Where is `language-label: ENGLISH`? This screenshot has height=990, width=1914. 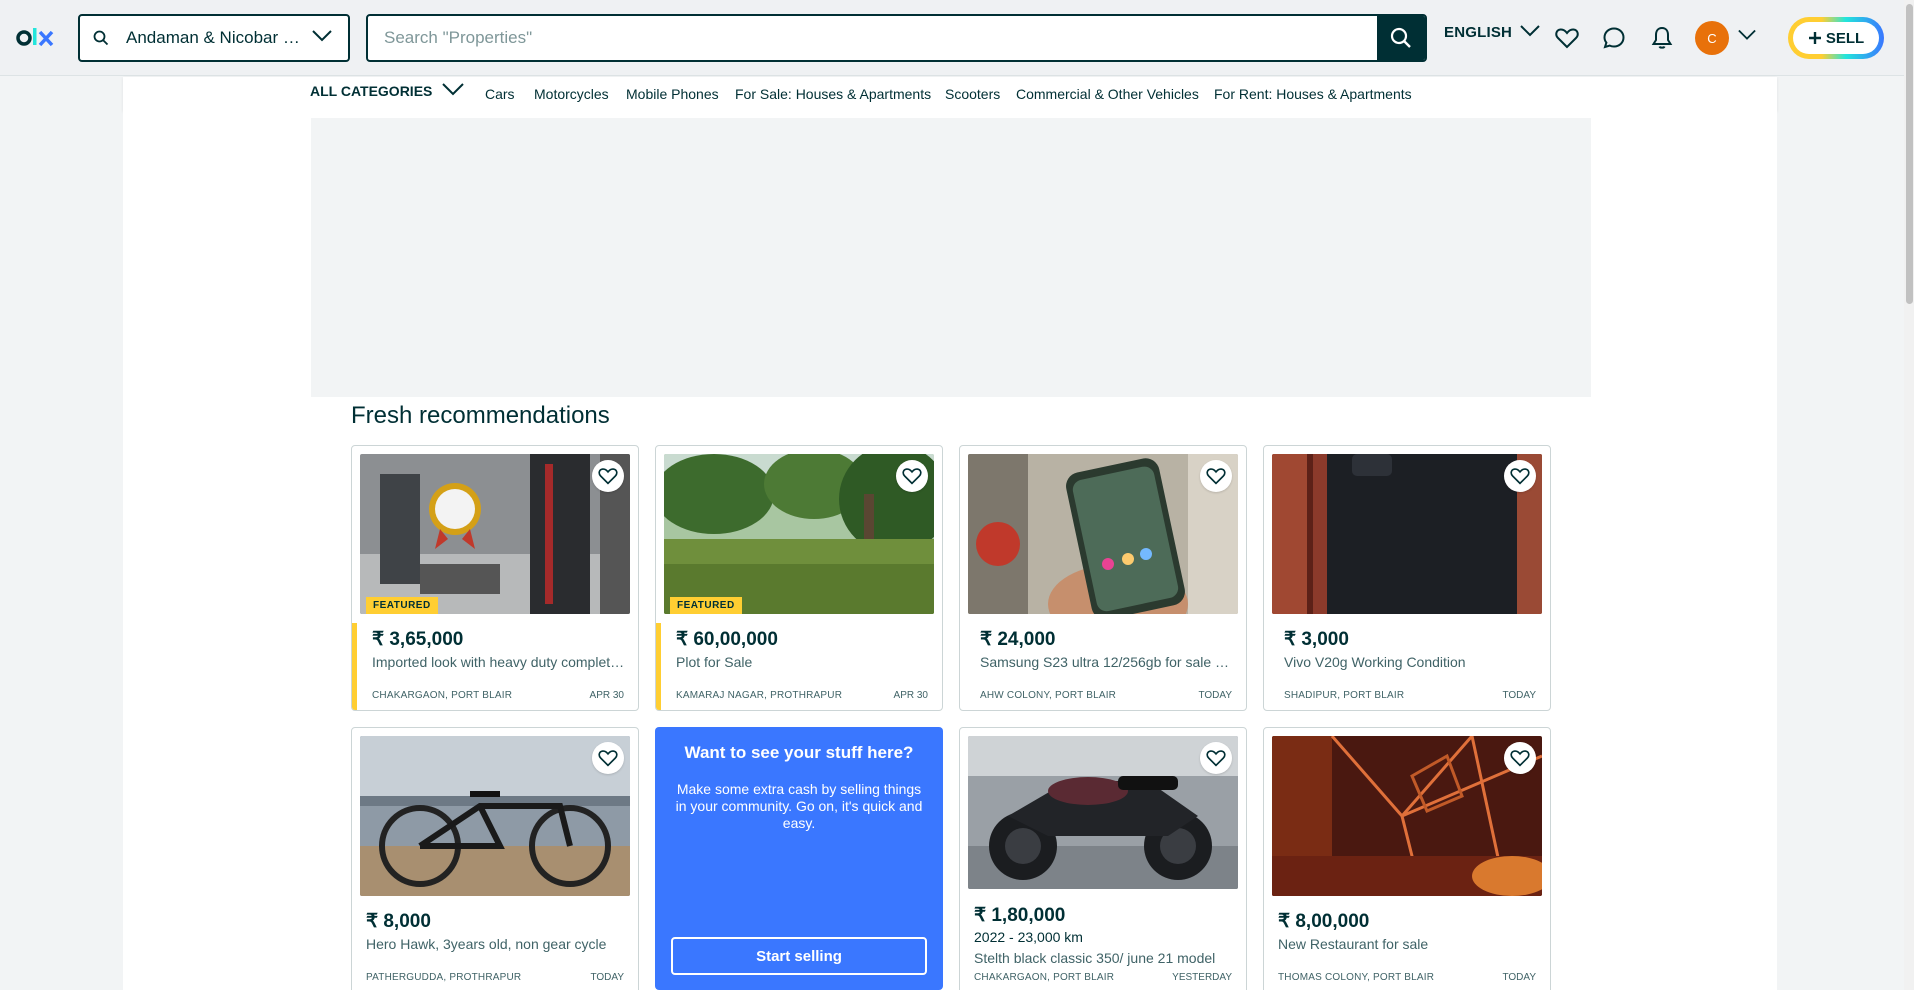
language-label: ENGLISH is located at coordinates (1478, 32).